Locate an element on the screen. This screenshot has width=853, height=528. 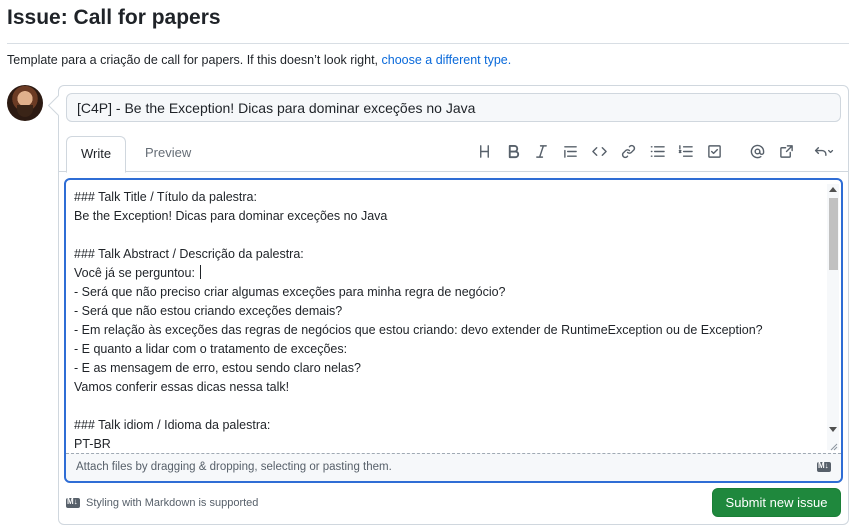
quote-icon is located at coordinates (570, 151).